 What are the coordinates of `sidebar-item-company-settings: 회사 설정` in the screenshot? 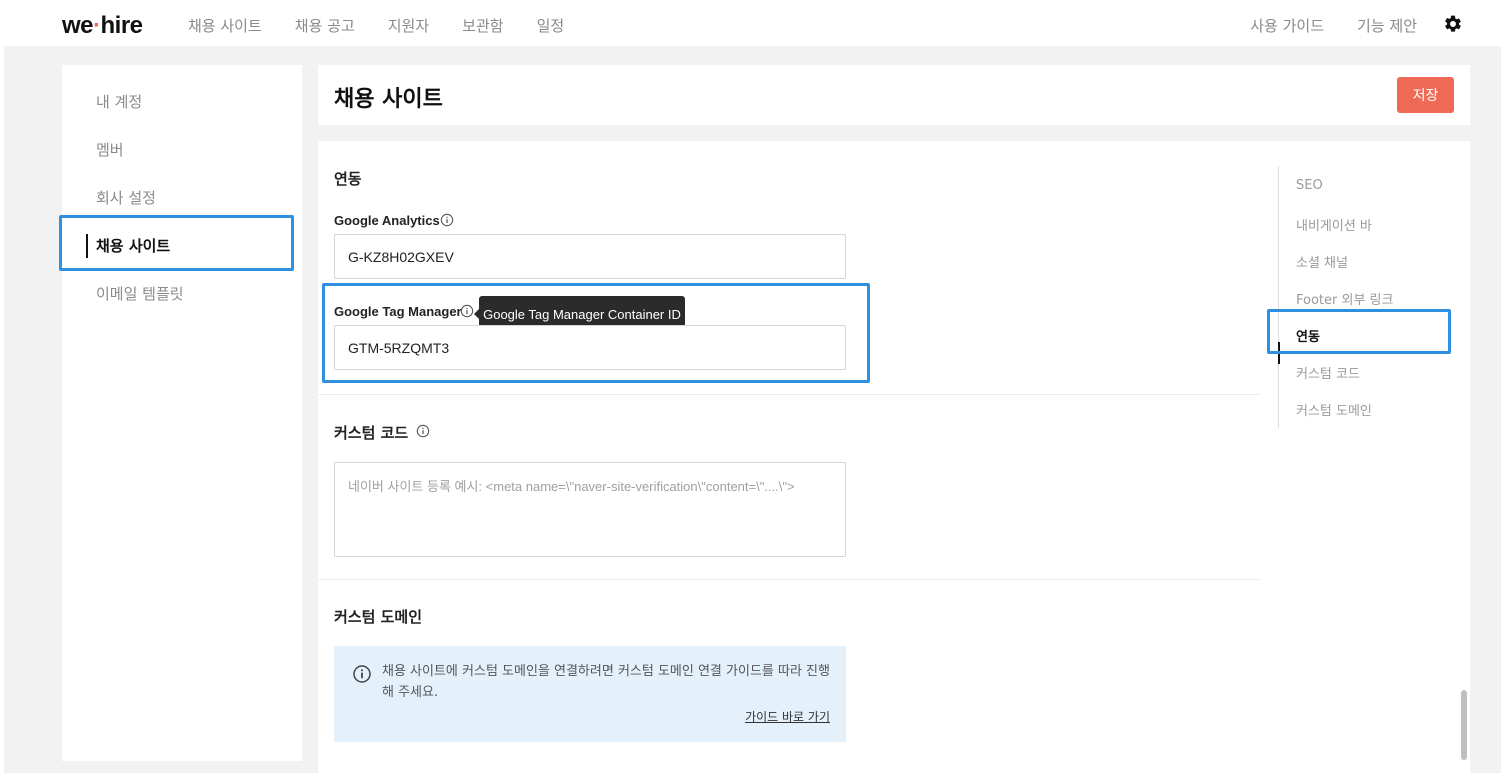 It's located at (126, 197).